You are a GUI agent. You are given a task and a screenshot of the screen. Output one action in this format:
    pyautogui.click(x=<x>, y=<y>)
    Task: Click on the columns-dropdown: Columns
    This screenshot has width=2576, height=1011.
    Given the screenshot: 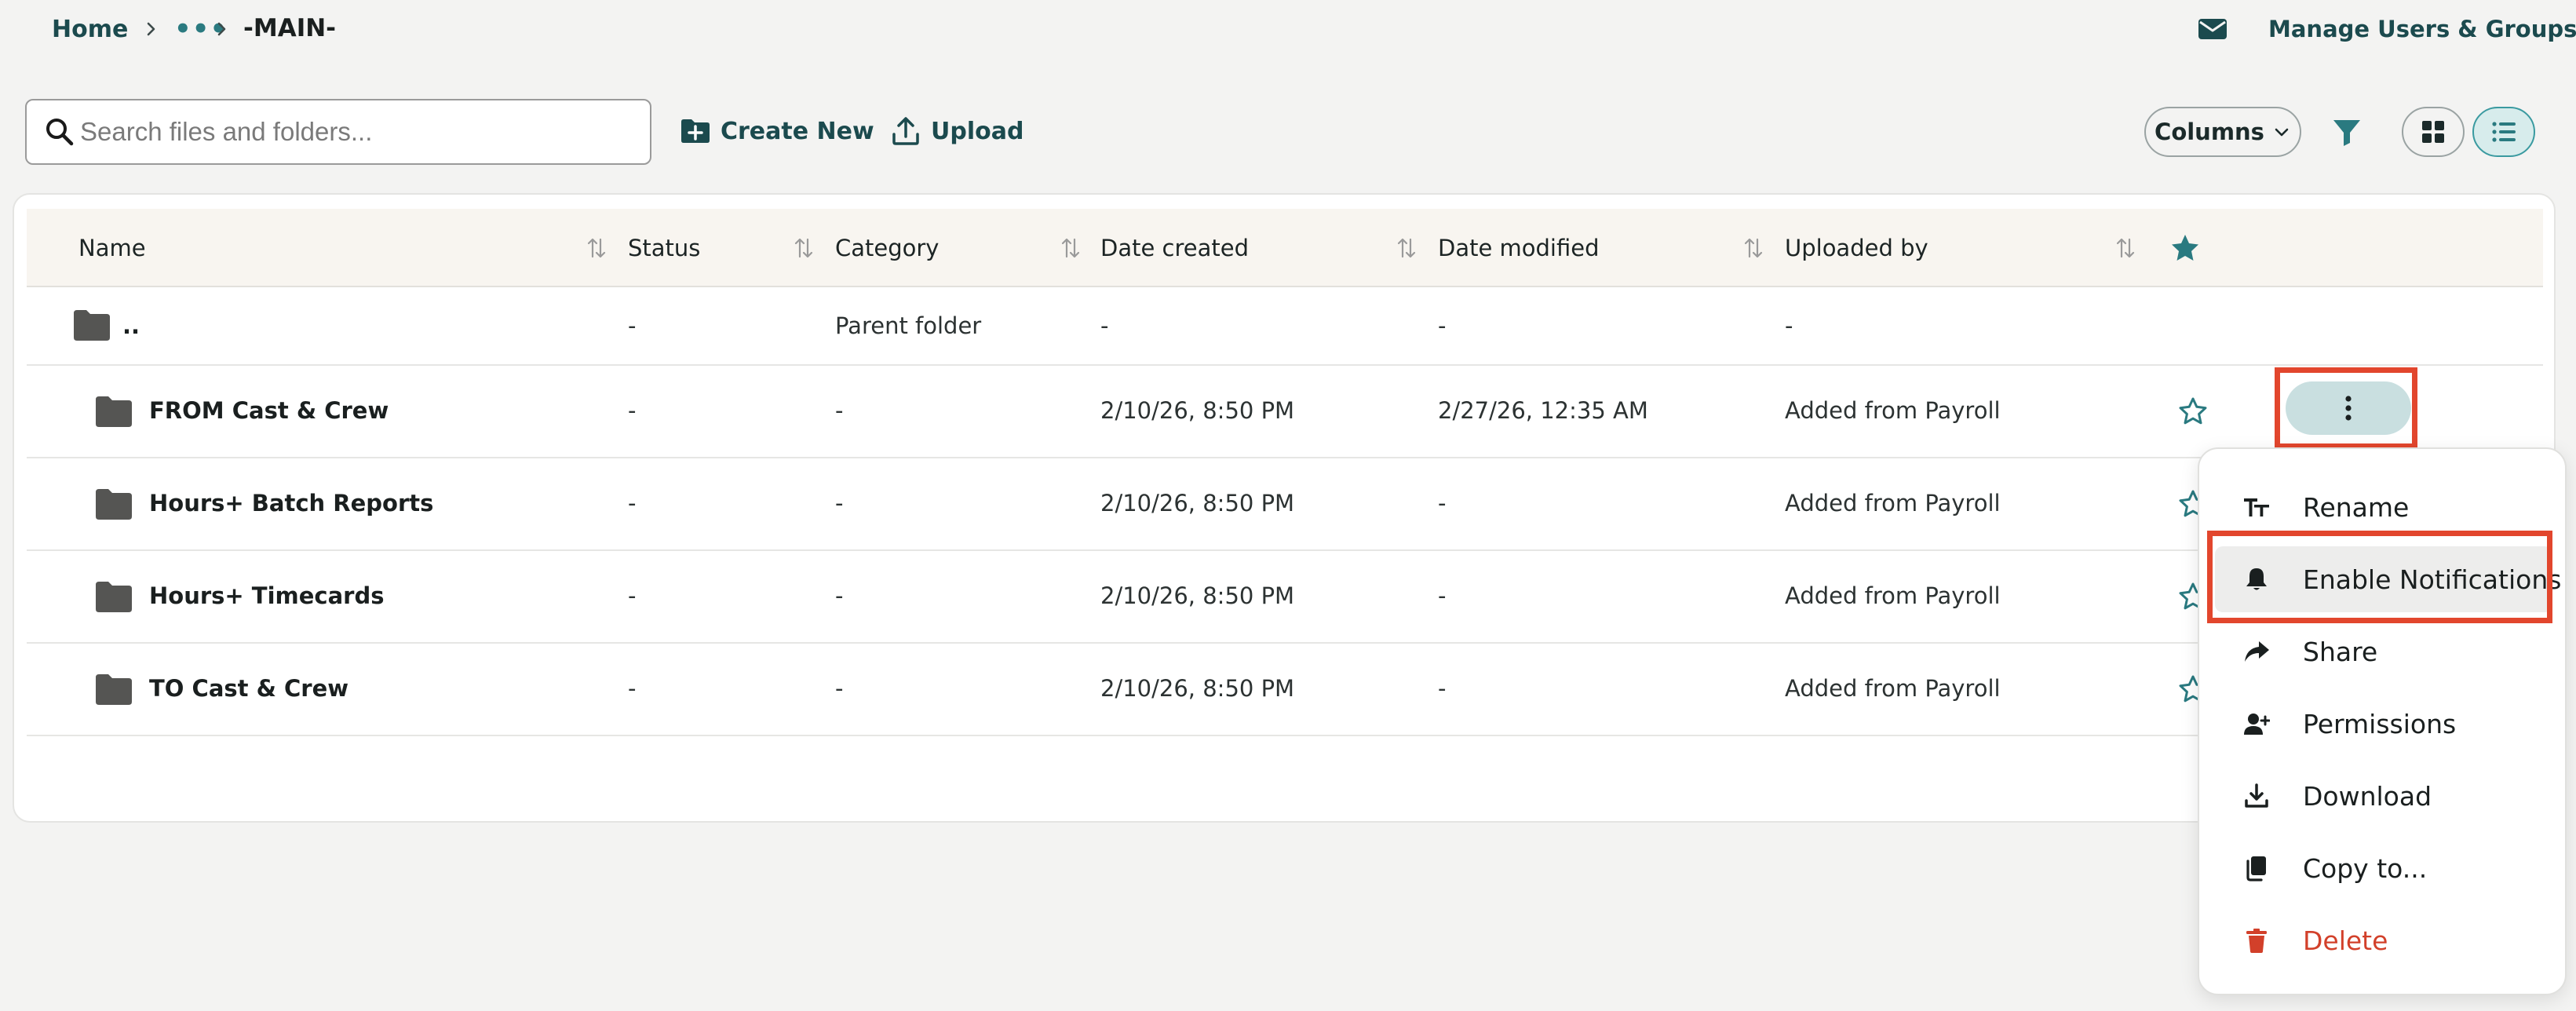 What is the action you would take?
    pyautogui.click(x=2222, y=132)
    